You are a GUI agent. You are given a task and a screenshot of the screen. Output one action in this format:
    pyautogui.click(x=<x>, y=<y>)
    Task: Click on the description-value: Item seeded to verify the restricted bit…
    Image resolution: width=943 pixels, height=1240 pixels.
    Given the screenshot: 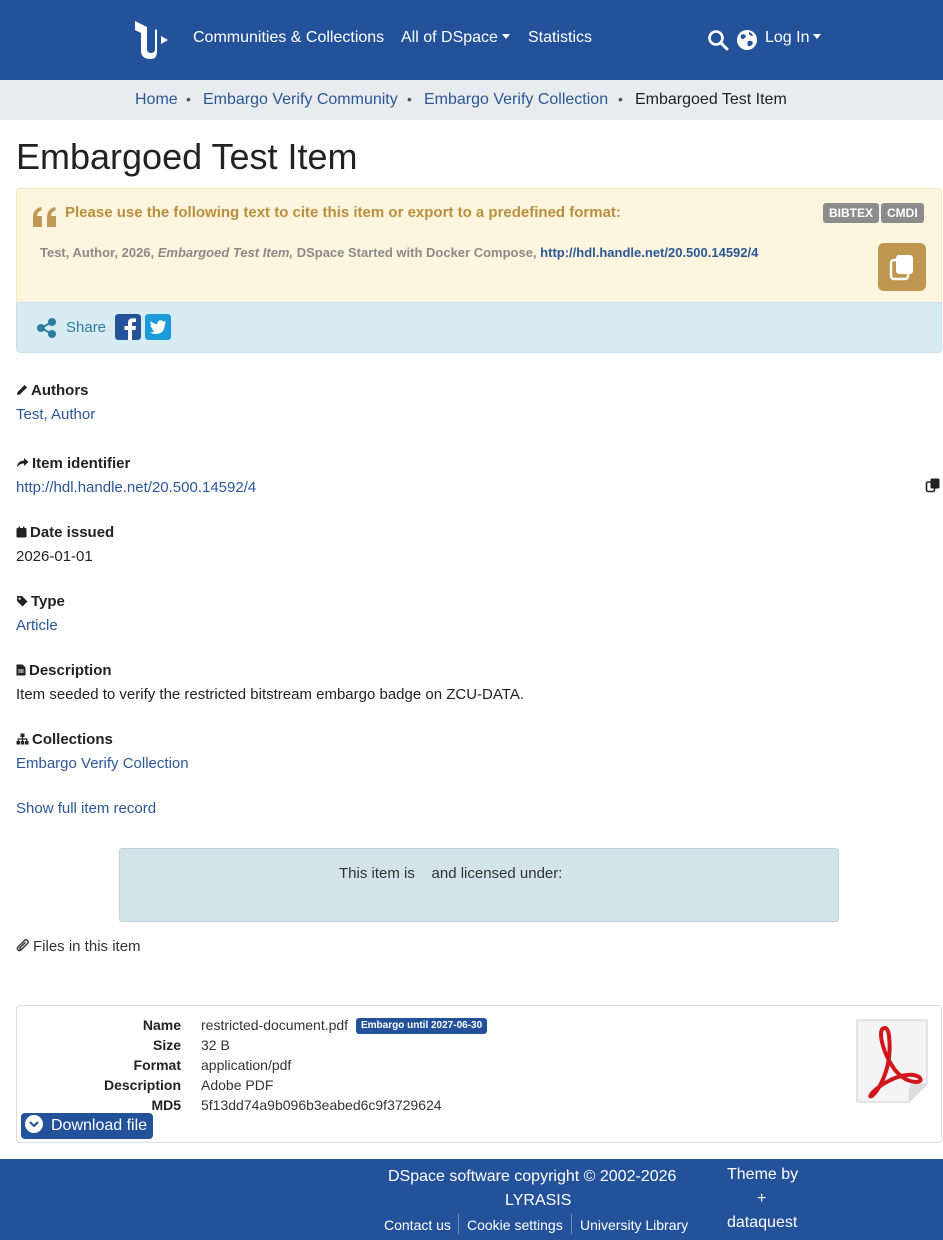 What is the action you would take?
    pyautogui.click(x=270, y=694)
    